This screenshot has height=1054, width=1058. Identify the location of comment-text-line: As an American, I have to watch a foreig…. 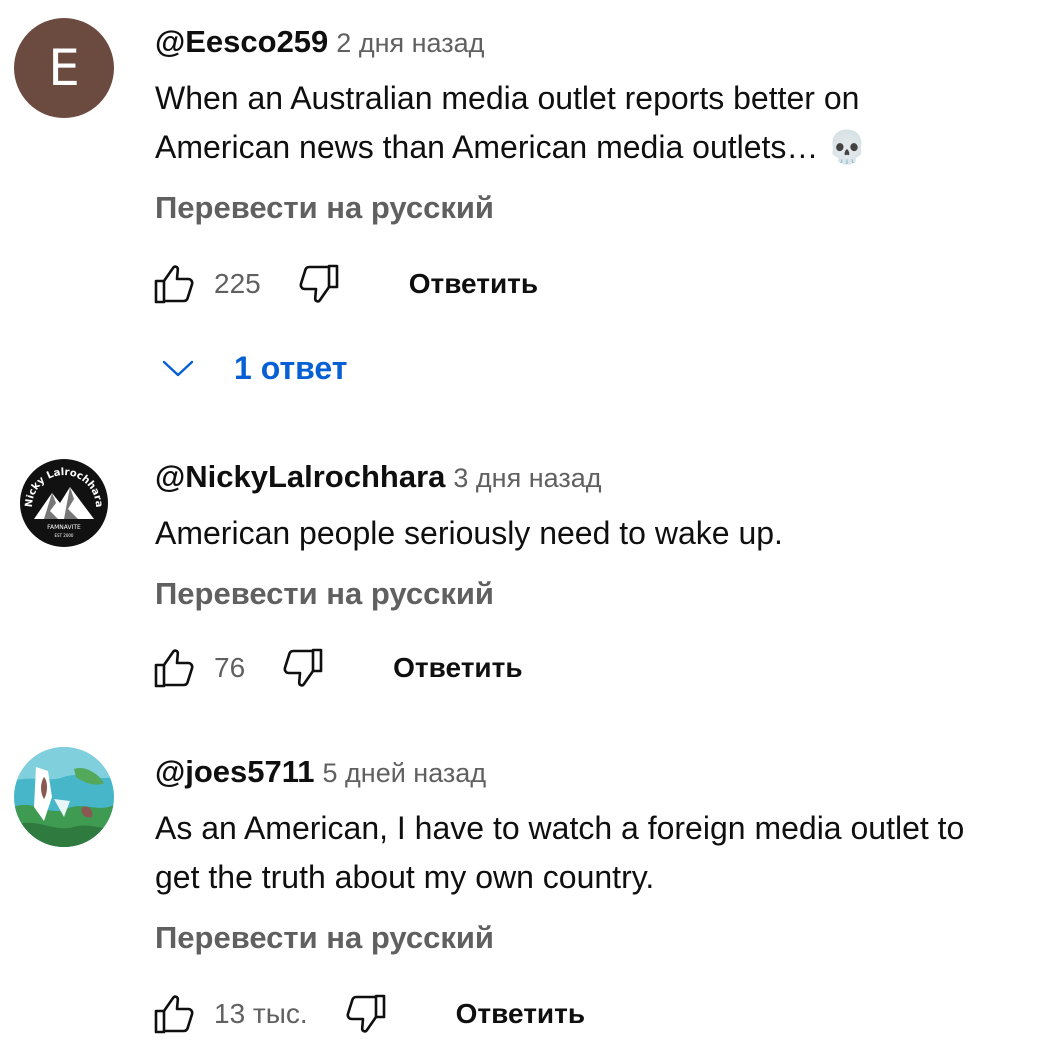
(560, 828).